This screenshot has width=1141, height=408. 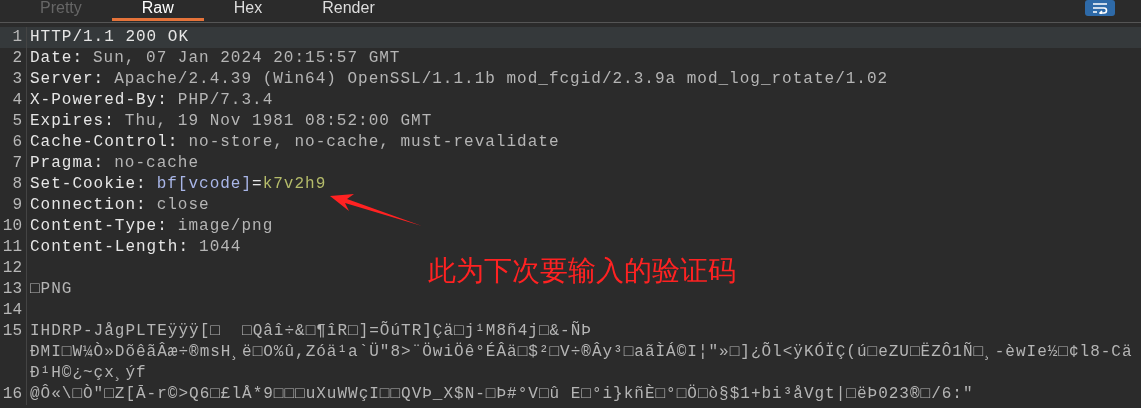 I want to click on header-value: no-cache, so click(x=157, y=163).